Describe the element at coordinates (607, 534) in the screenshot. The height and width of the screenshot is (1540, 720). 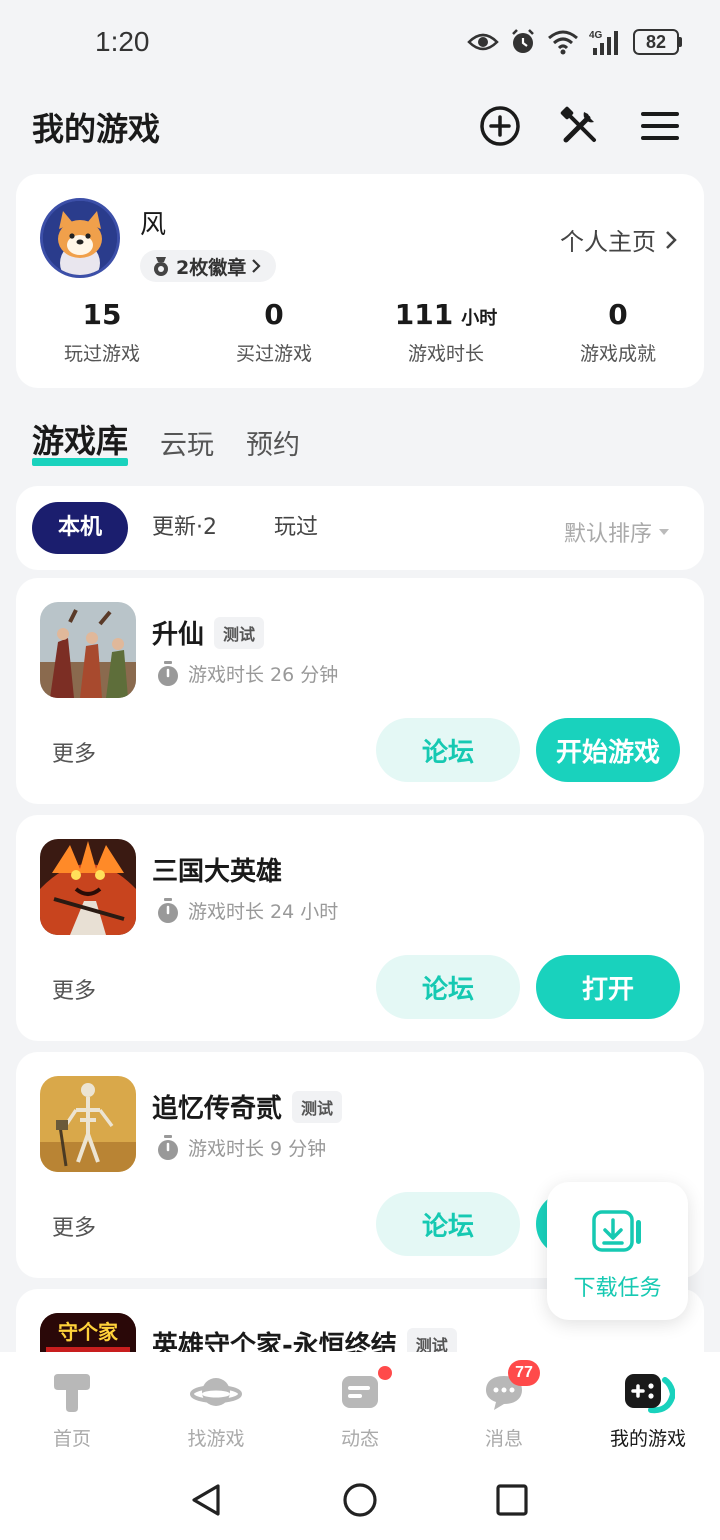
I see `sort-label: 默认排序` at that location.